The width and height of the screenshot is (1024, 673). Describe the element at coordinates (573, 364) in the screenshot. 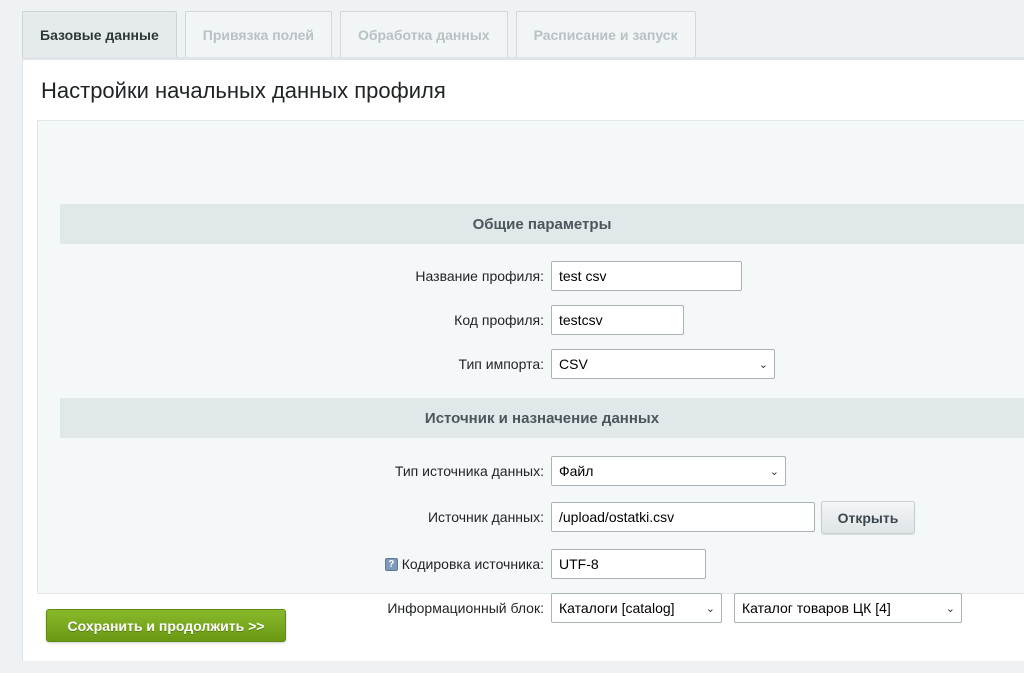

I see `import-type-value: CSV` at that location.